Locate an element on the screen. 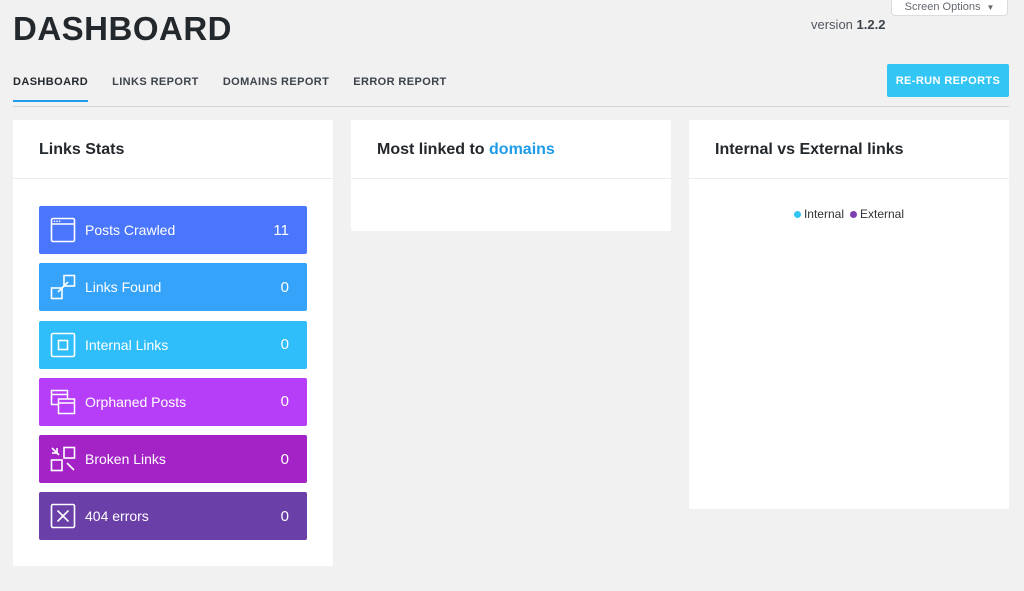 This screenshot has width=1024, height=591. domains-link: domains is located at coordinates (522, 149).